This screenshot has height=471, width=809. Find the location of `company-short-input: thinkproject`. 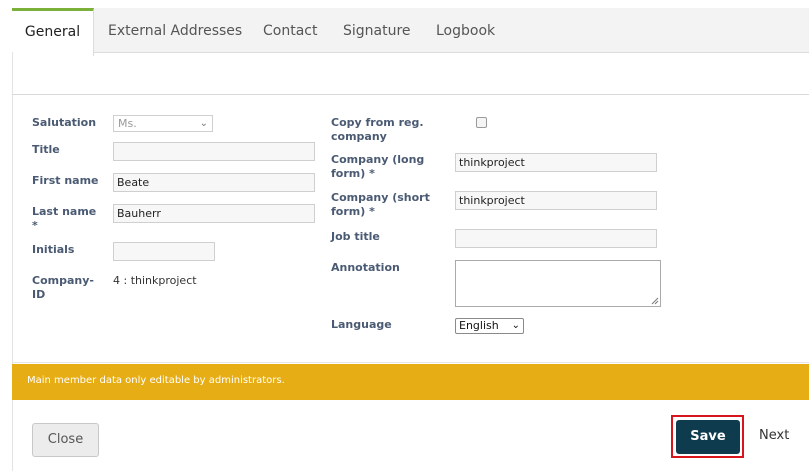

company-short-input: thinkproject is located at coordinates (556, 200).